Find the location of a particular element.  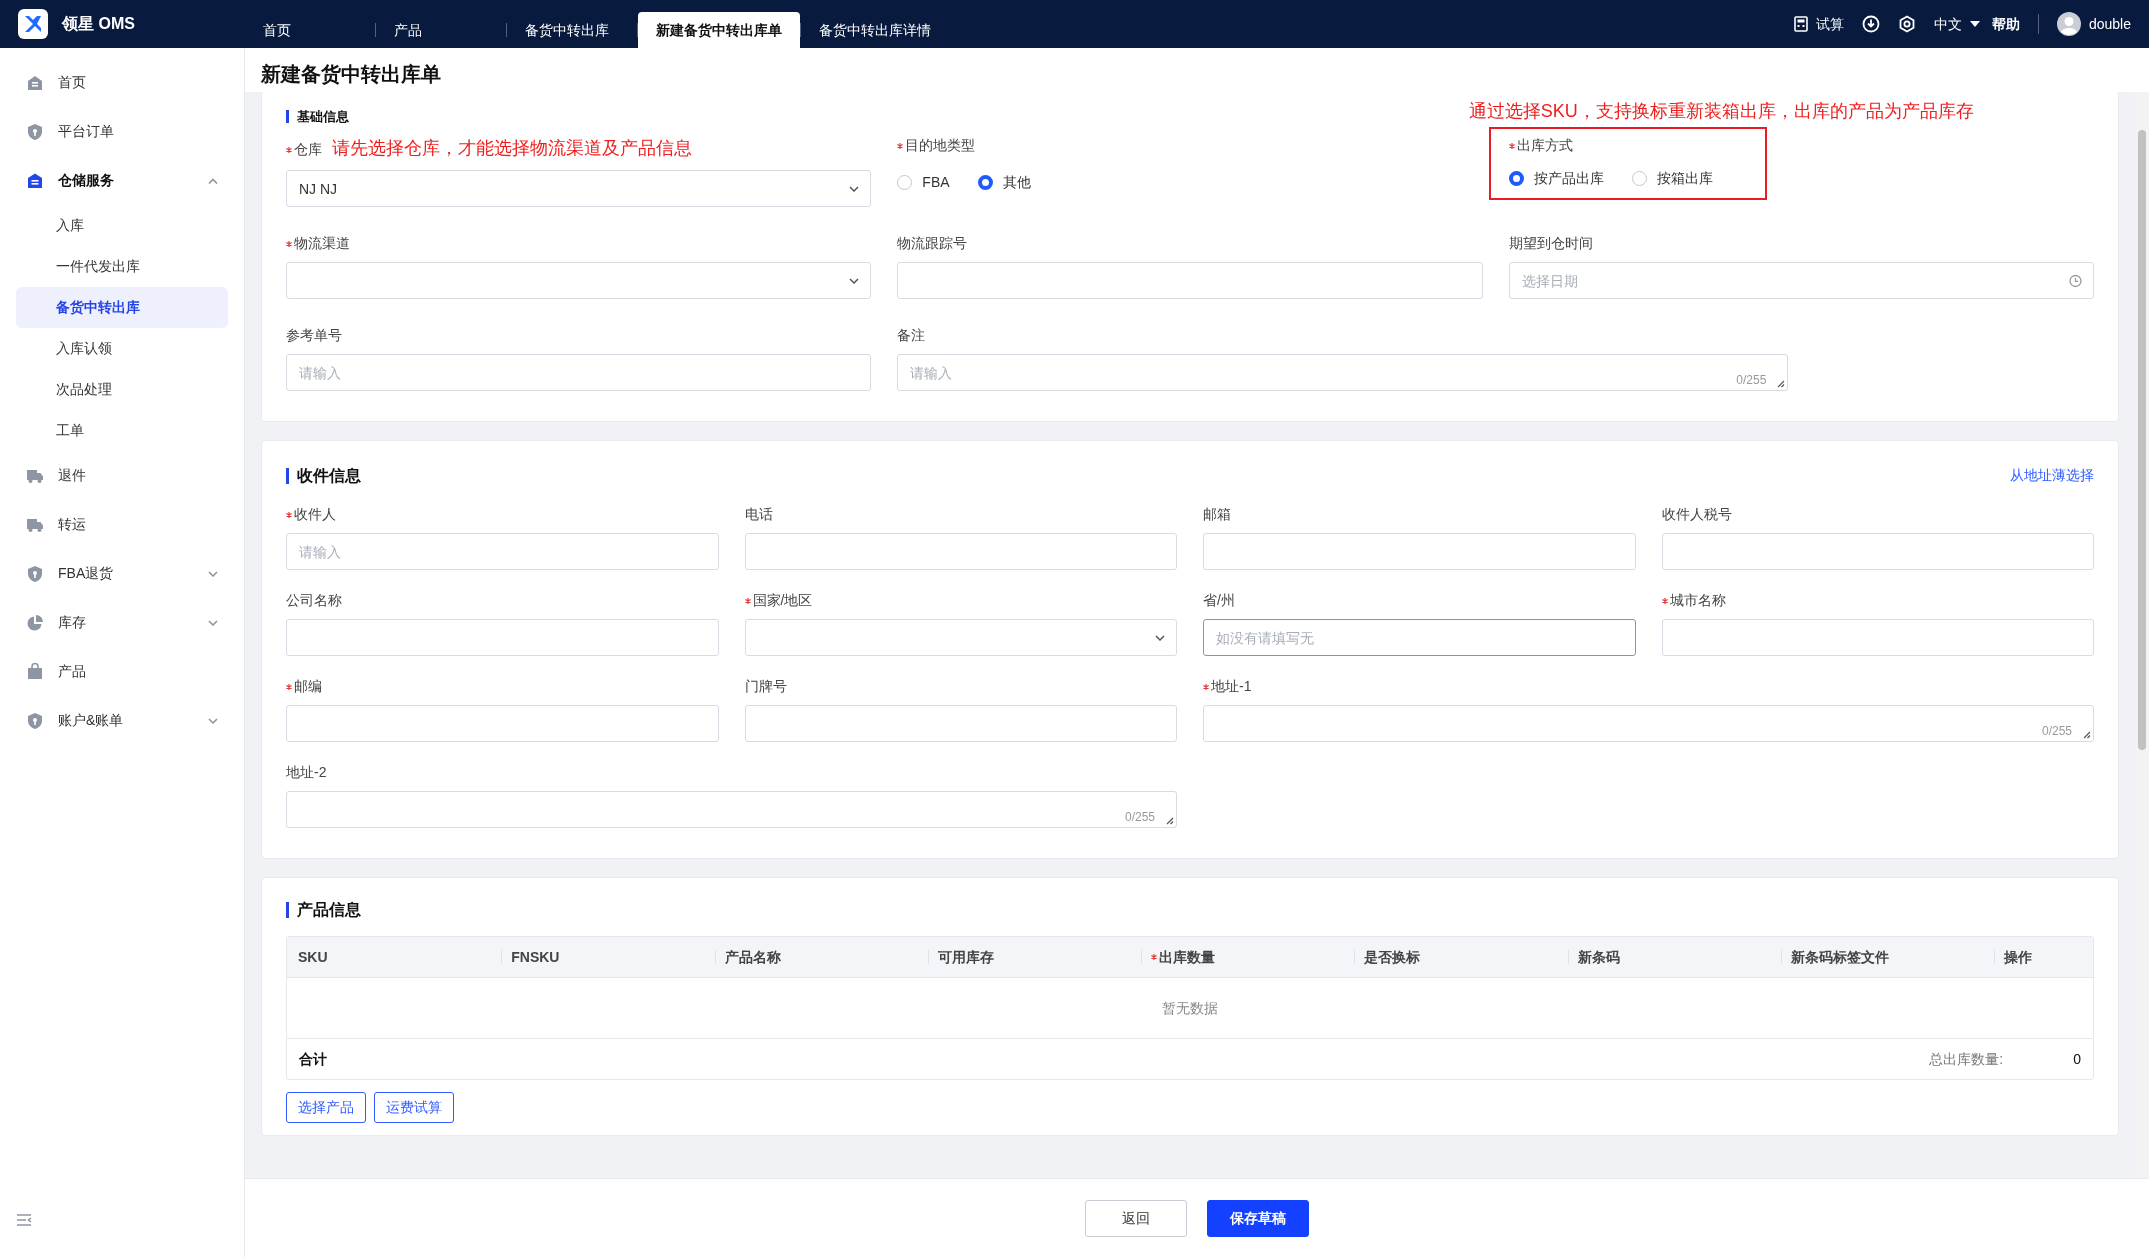

calculator-icon is located at coordinates (1800, 24).